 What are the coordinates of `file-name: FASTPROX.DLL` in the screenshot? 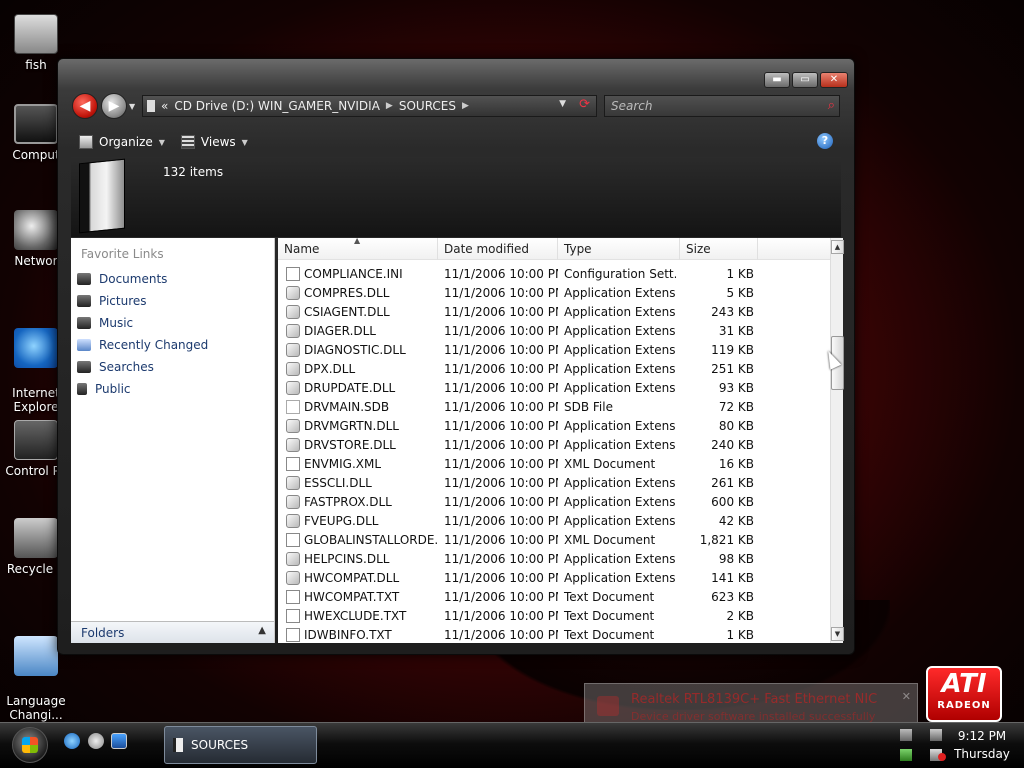 It's located at (348, 501).